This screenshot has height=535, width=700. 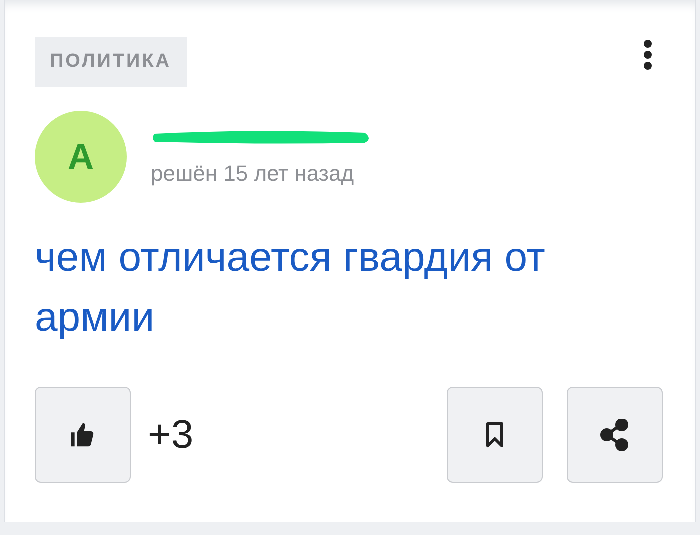 I want to click on share-button, so click(x=615, y=435).